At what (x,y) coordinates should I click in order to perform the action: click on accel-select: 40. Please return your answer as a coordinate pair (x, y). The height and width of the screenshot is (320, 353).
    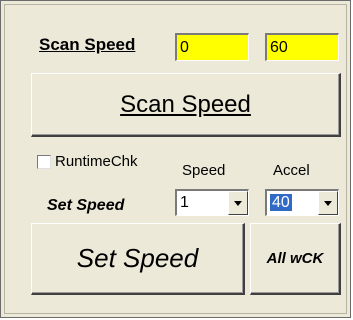
    Looking at the image, I should click on (302, 202).